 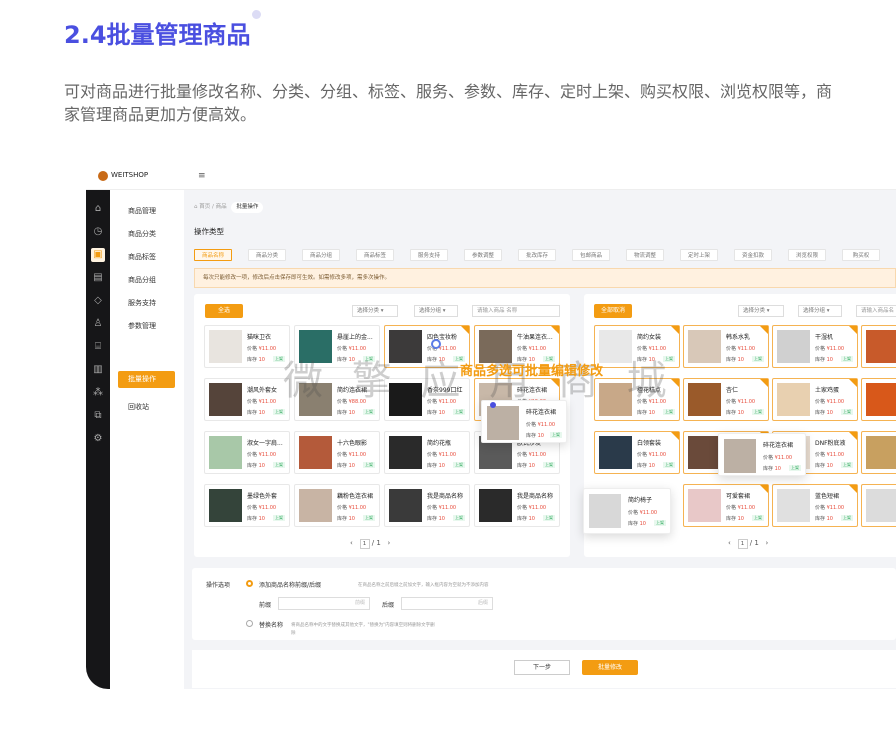 What do you see at coordinates (224, 311) in the screenshot?
I see `select-all-button: 全选` at bounding box center [224, 311].